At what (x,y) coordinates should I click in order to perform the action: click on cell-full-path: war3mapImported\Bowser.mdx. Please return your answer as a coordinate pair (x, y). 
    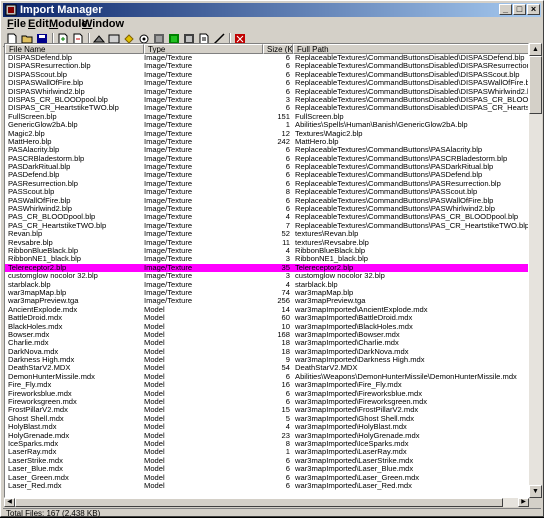
    Looking at the image, I should click on (347, 334).